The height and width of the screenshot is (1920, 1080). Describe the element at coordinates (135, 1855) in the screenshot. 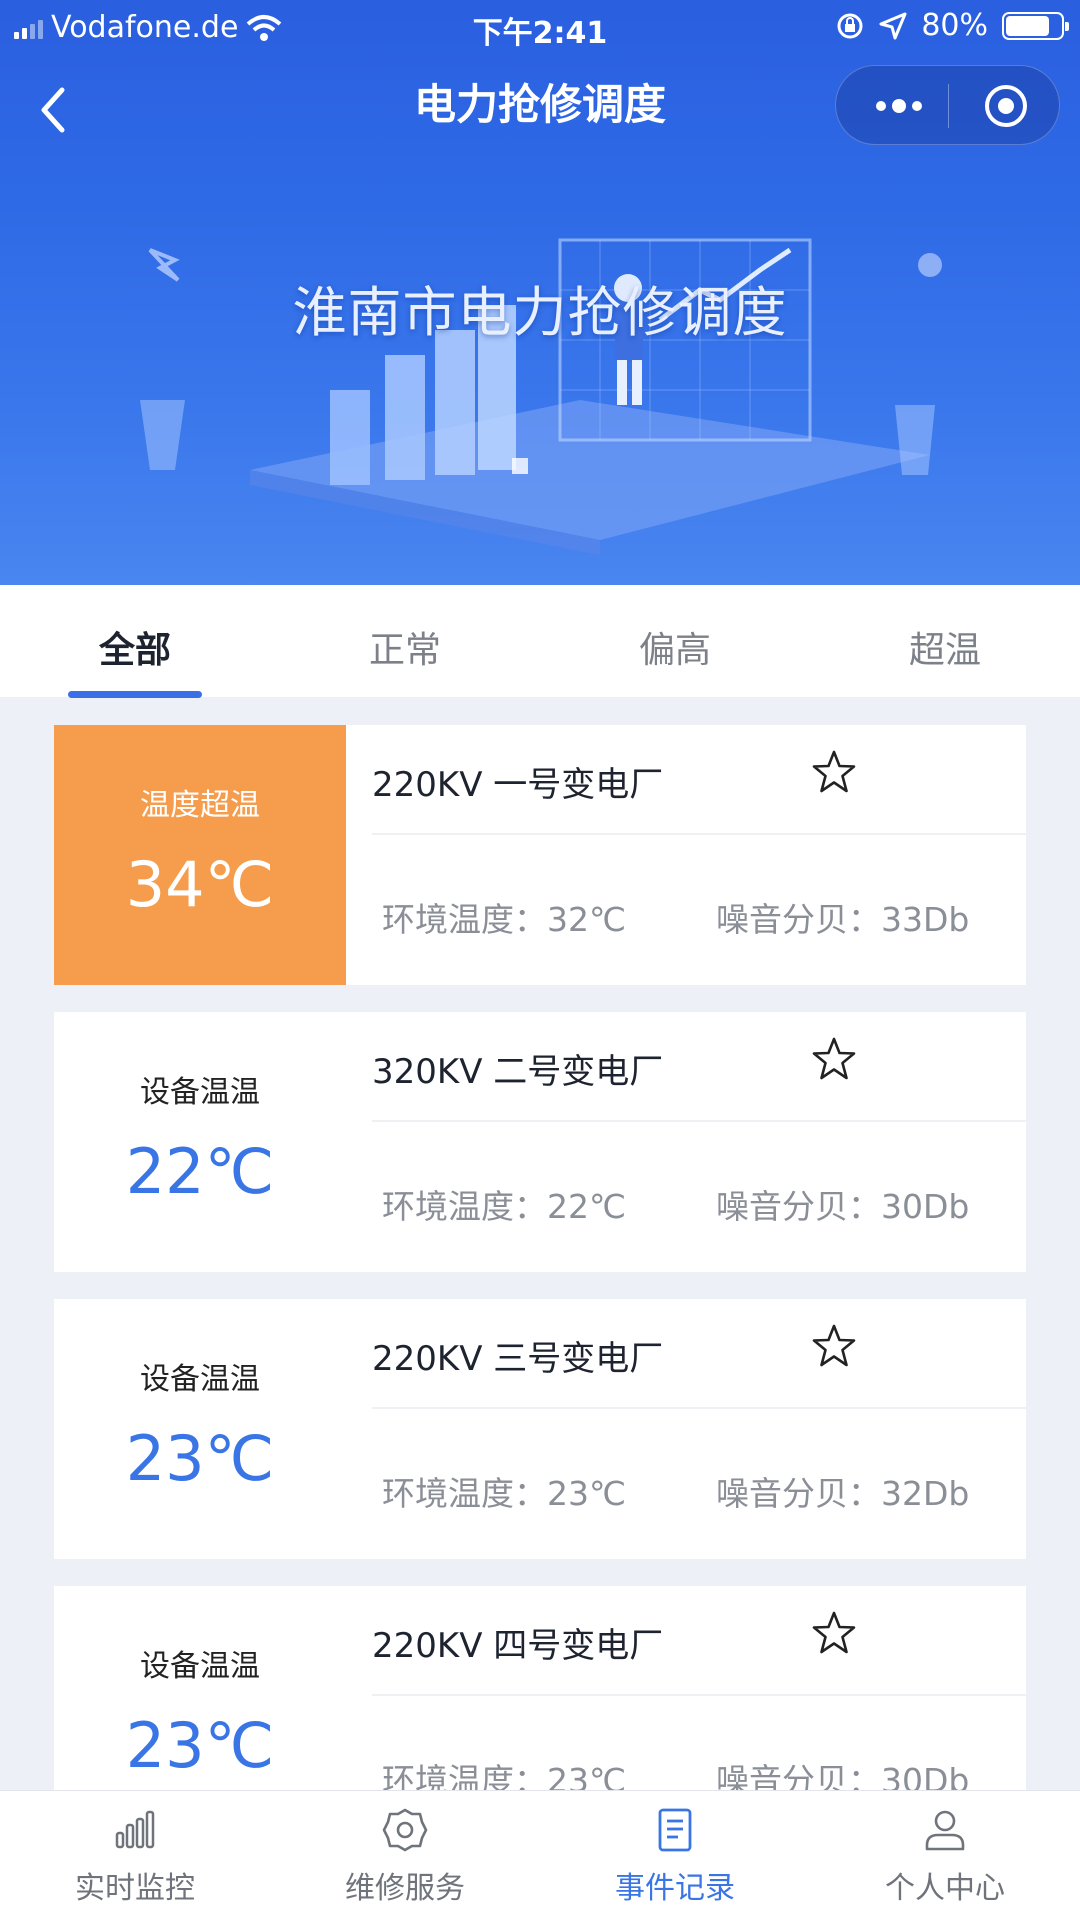

I see `nav-realtime-monitor: 实时监控` at that location.